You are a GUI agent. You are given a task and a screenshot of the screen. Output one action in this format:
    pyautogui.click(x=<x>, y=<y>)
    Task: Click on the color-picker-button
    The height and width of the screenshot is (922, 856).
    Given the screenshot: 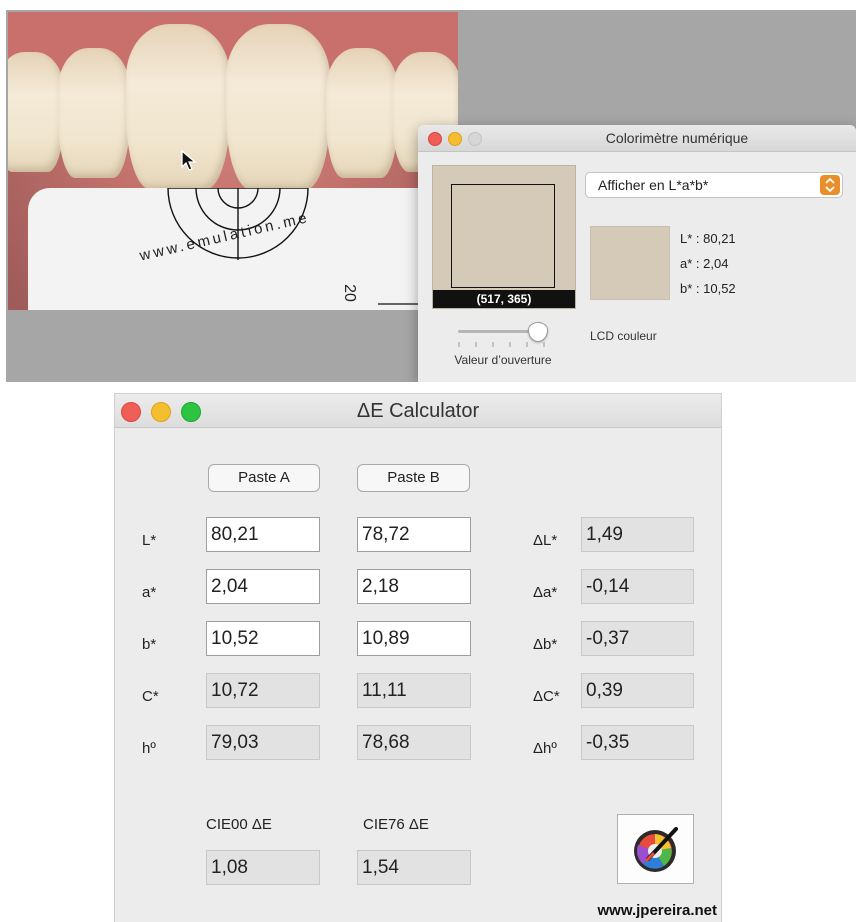 What is the action you would take?
    pyautogui.click(x=655, y=849)
    